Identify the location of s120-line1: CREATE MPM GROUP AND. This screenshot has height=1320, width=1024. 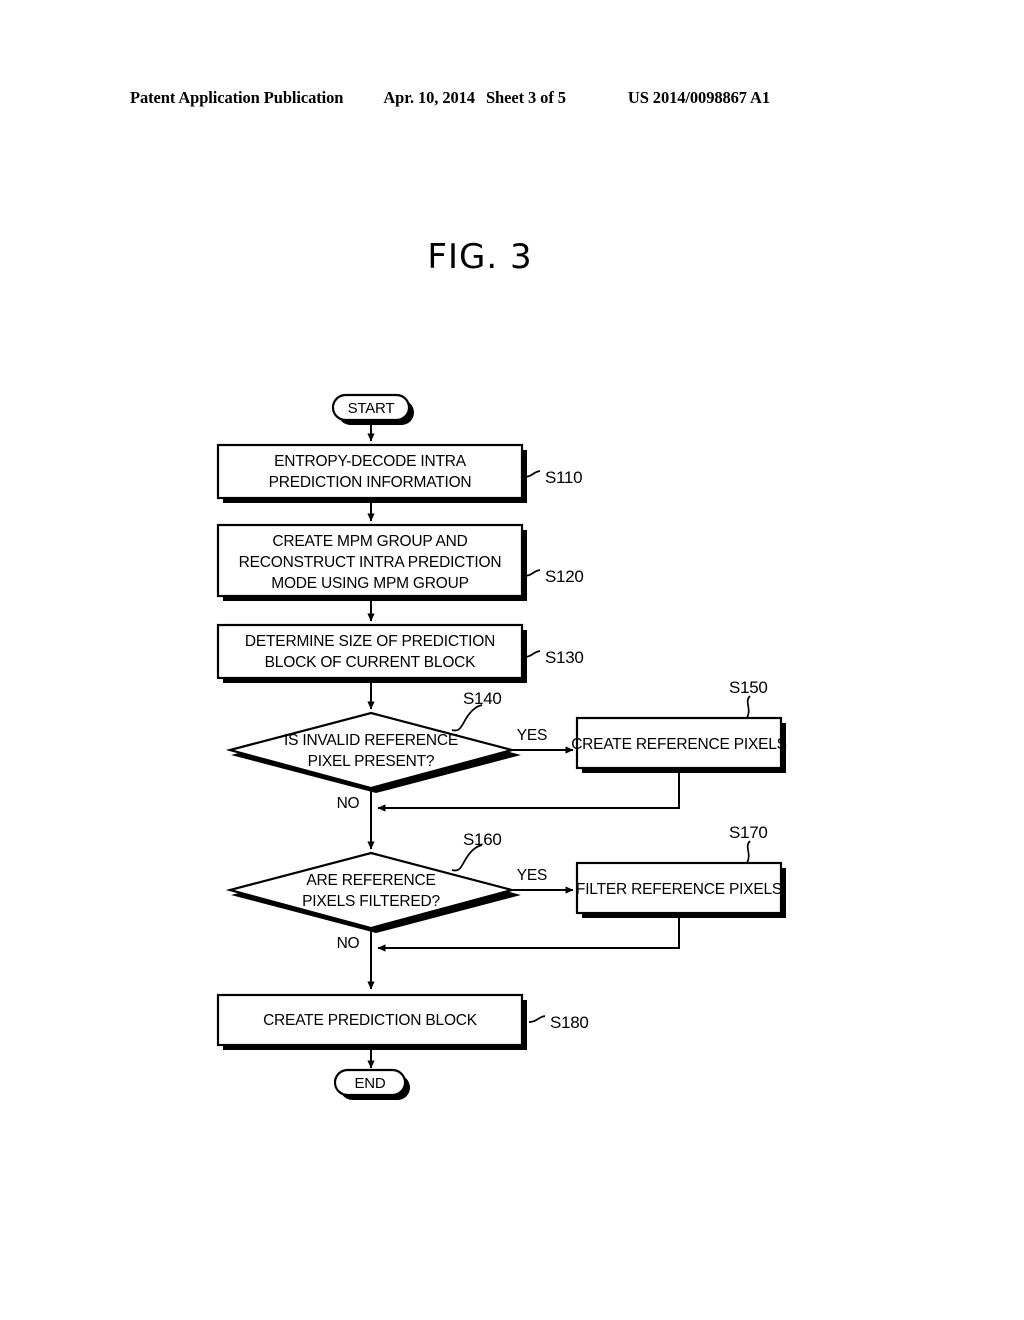
(369, 541).